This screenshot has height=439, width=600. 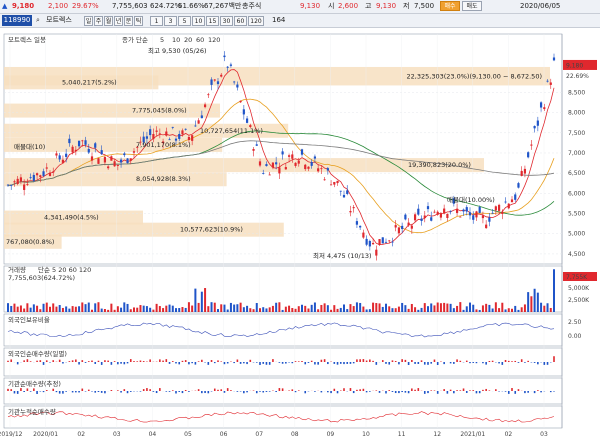 I want to click on interval-10-button: 10, so click(x=198, y=21).